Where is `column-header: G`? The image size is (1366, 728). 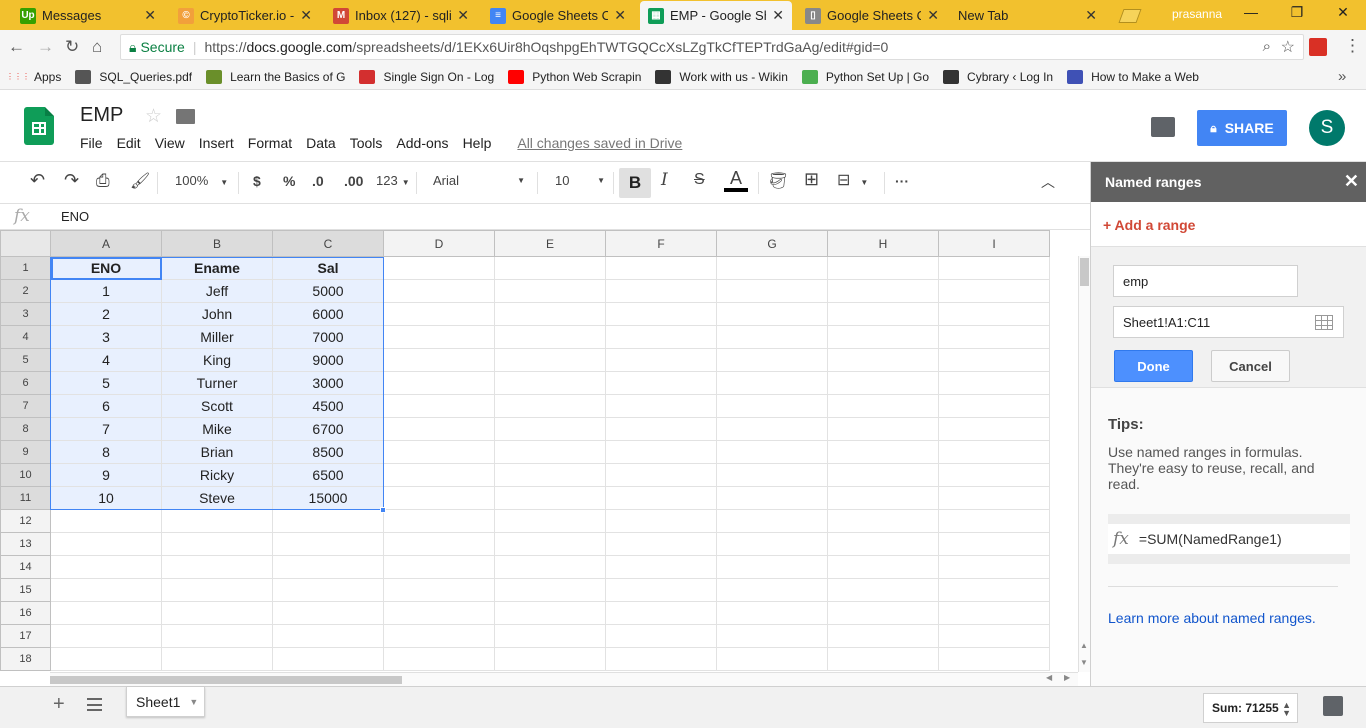
column-header: G is located at coordinates (772, 243).